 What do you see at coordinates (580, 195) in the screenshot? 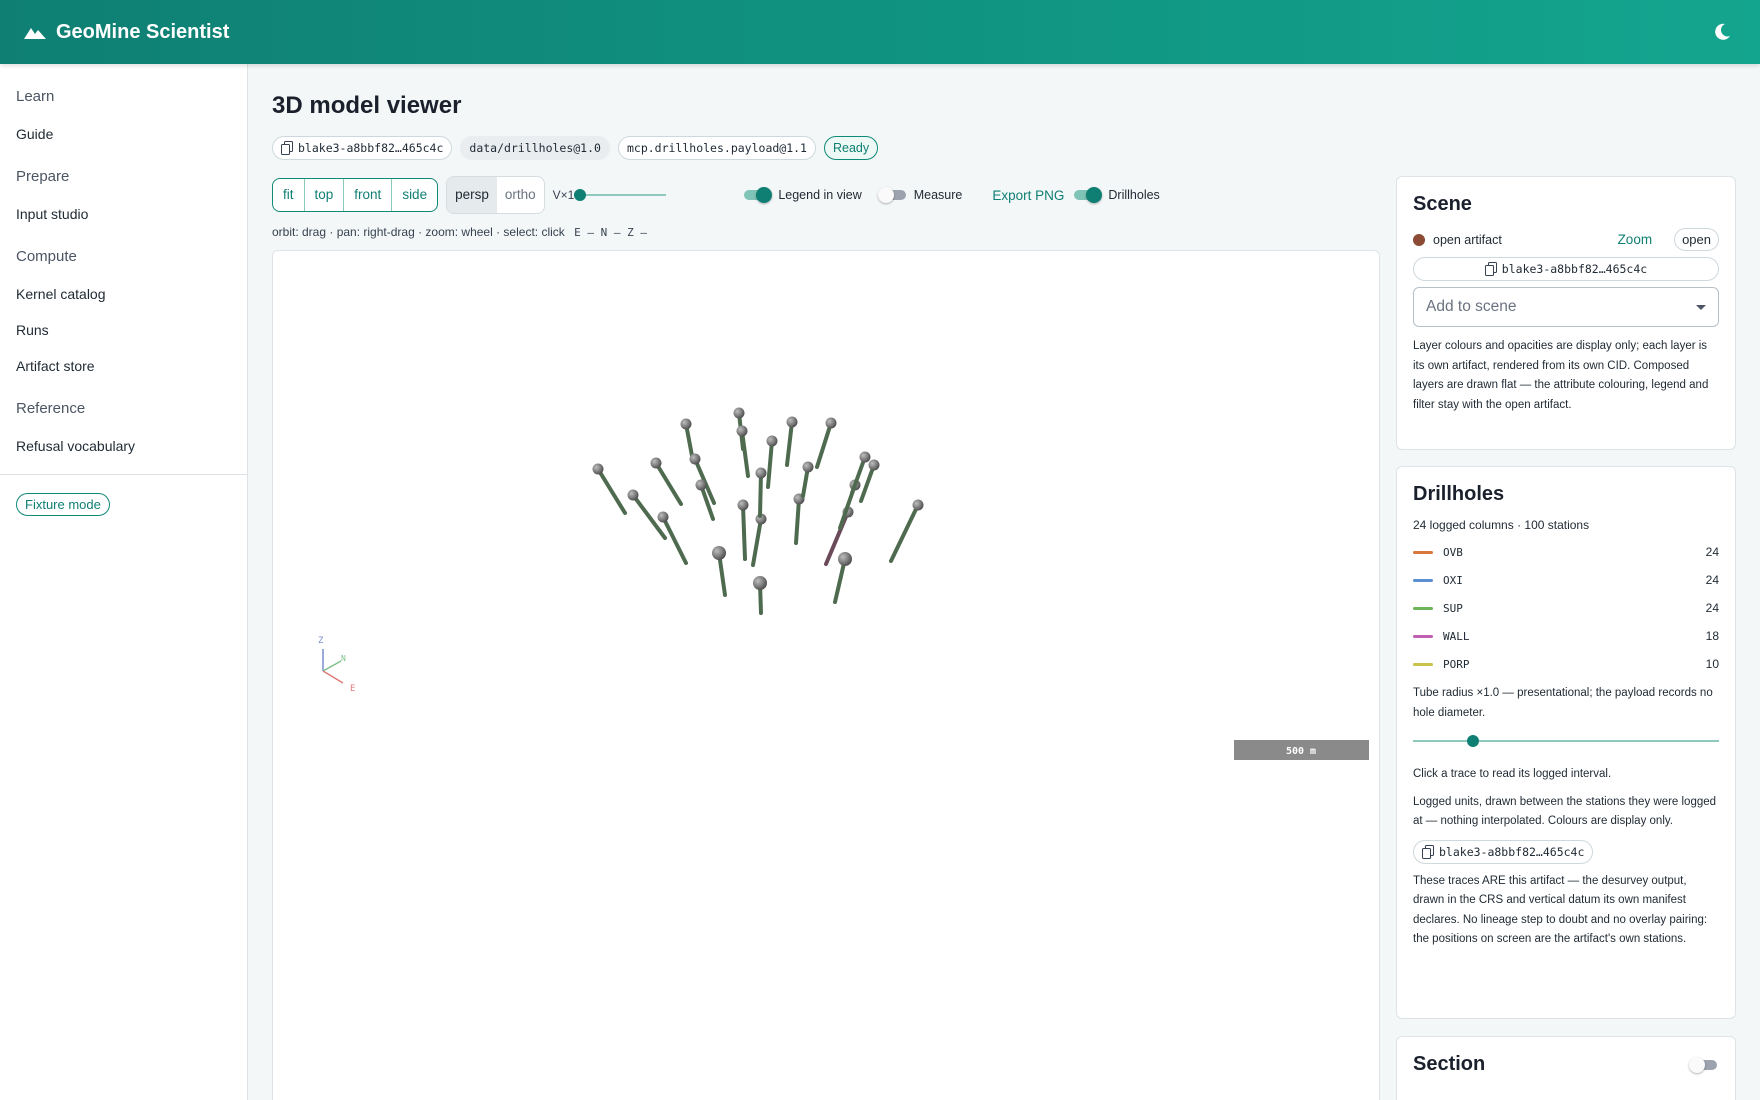
I see `slider-knob` at bounding box center [580, 195].